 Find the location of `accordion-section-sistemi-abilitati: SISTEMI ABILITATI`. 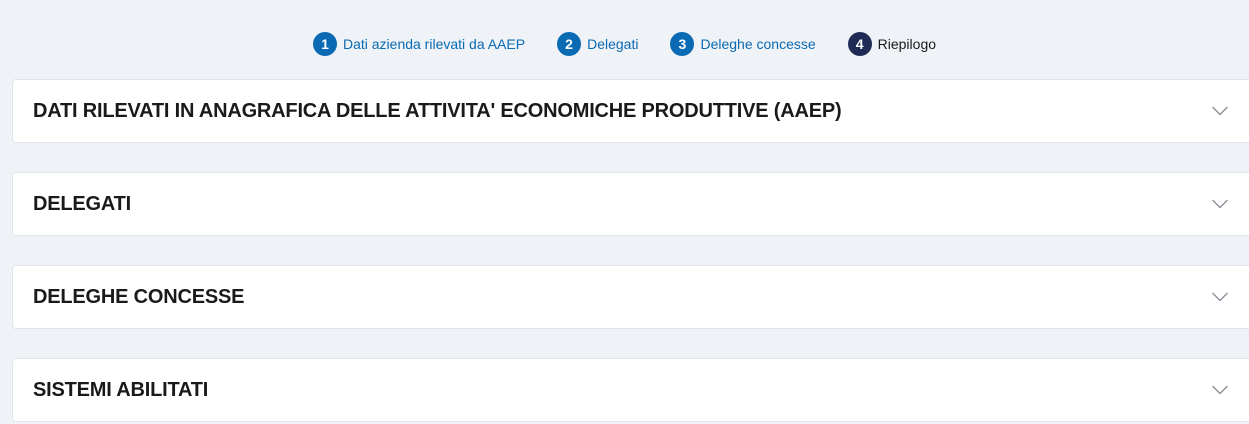

accordion-section-sistemi-abilitati: SISTEMI ABILITATI is located at coordinates (630, 390).